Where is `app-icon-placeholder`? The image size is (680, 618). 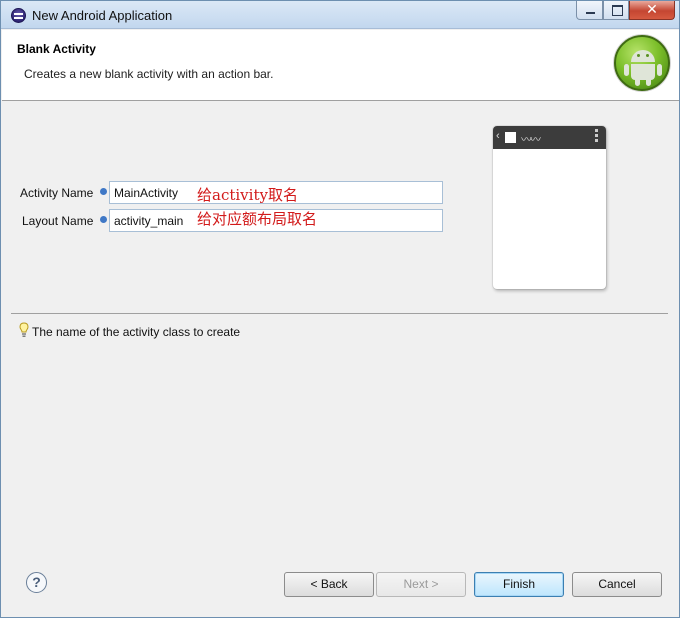 app-icon-placeholder is located at coordinates (510, 137).